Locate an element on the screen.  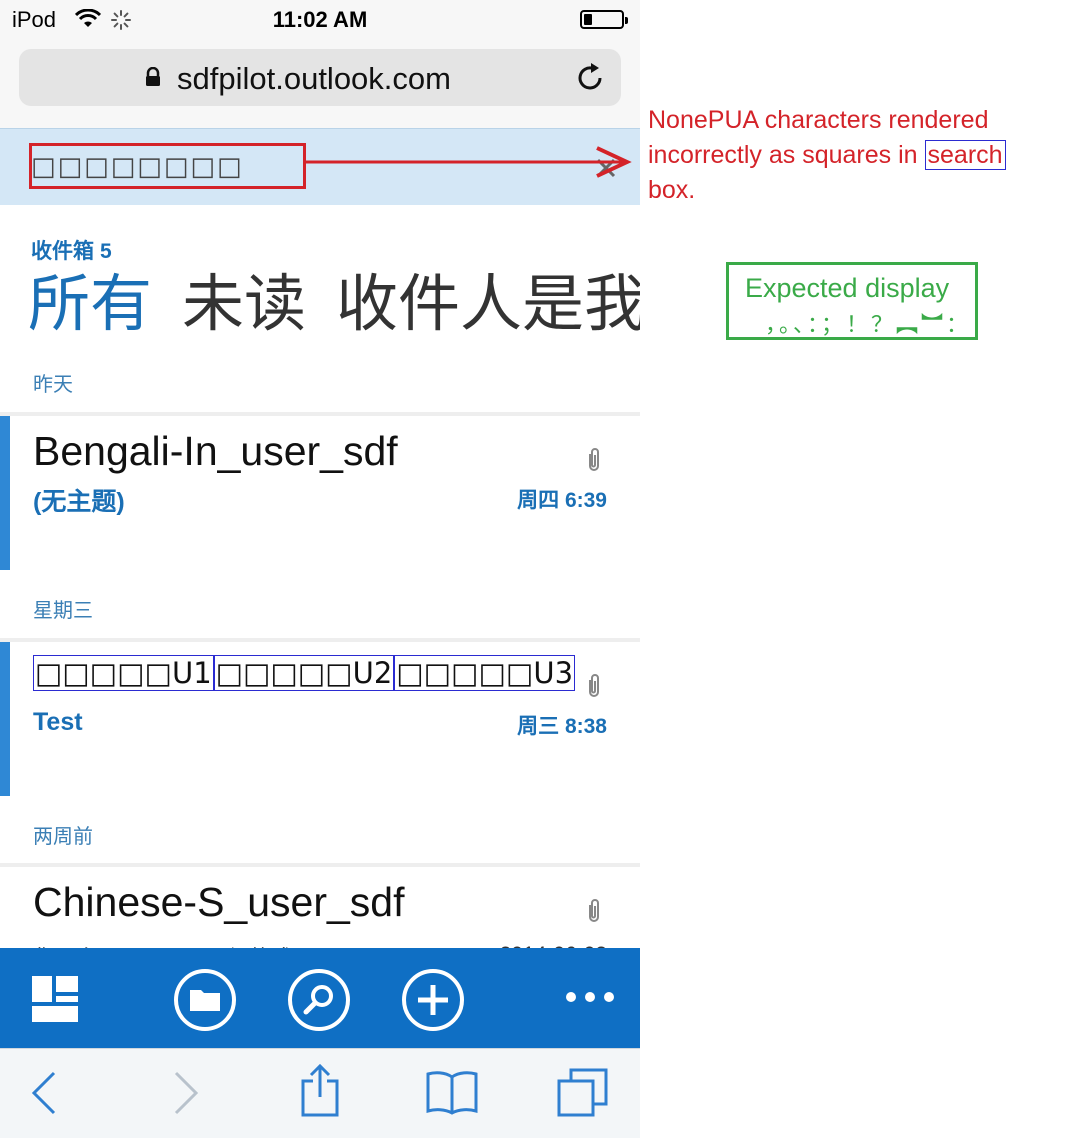
folder-icon is located at coordinates (205, 1002).